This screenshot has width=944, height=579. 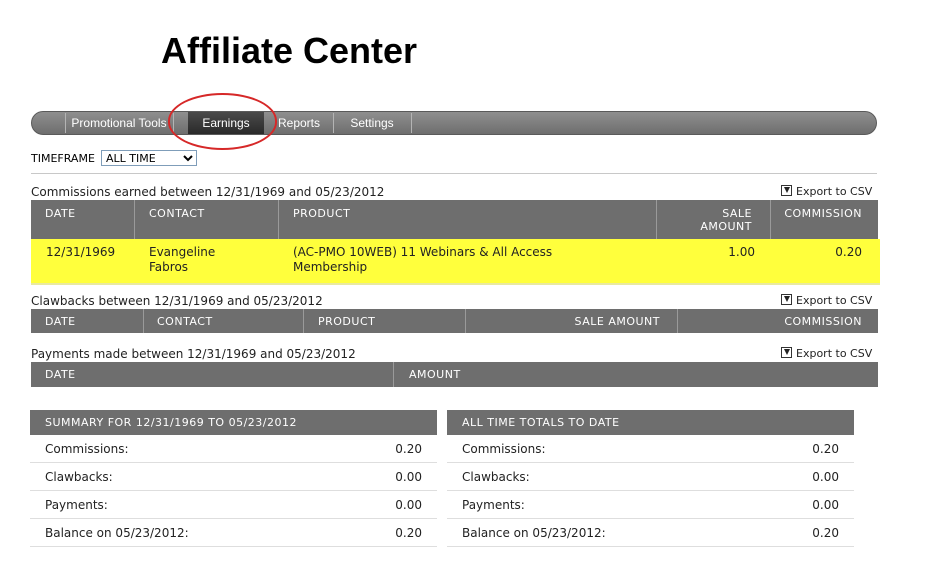 What do you see at coordinates (650, 422) in the screenshot?
I see `totals-title: ALL TIME TOTALS TO DATE` at bounding box center [650, 422].